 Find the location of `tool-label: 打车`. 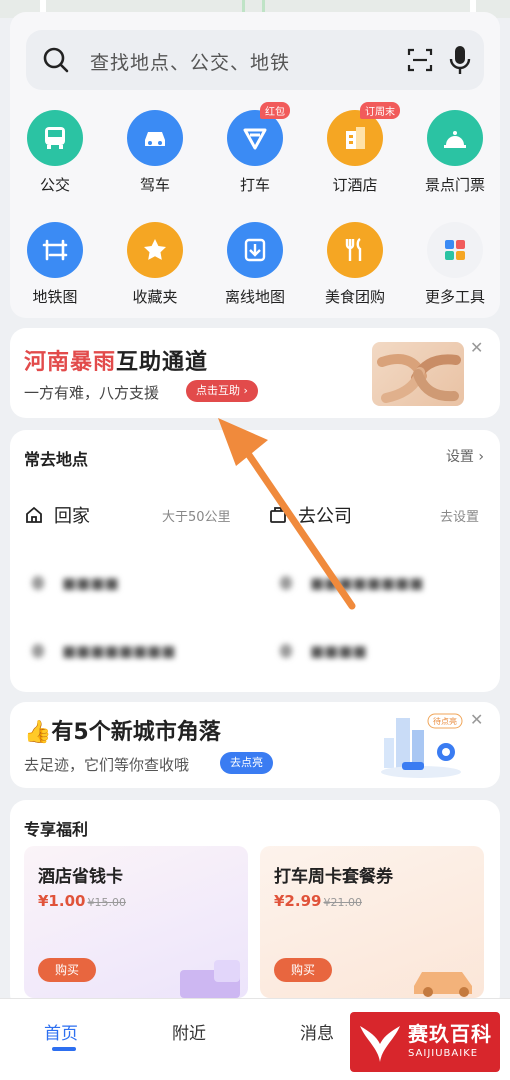

tool-label: 打车 is located at coordinates (254, 185).